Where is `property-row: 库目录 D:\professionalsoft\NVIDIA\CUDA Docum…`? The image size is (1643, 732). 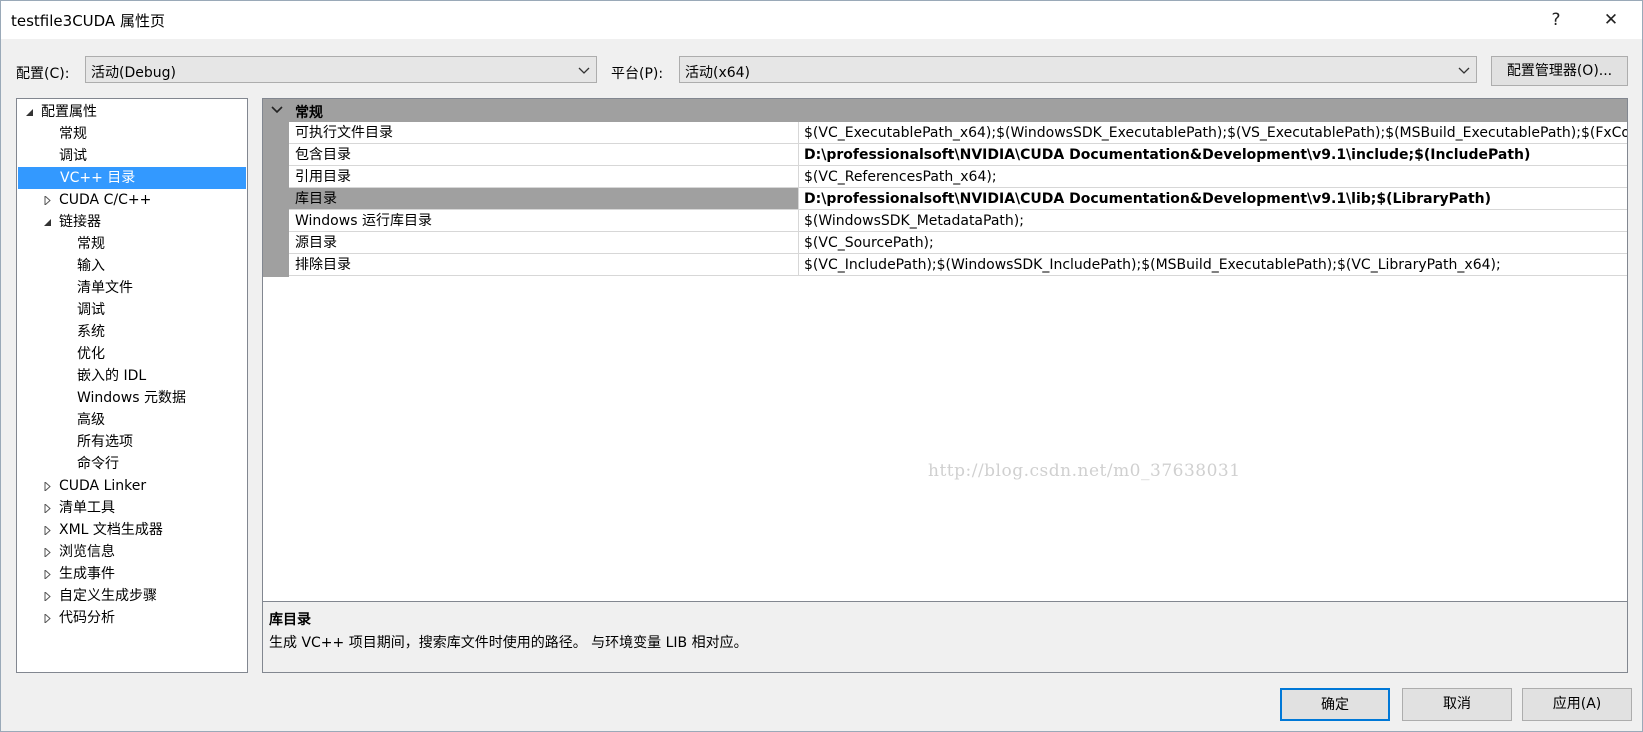
property-row: 库目录 D:\professionalsoft\NVIDIA\CUDA Docum… is located at coordinates (945, 199).